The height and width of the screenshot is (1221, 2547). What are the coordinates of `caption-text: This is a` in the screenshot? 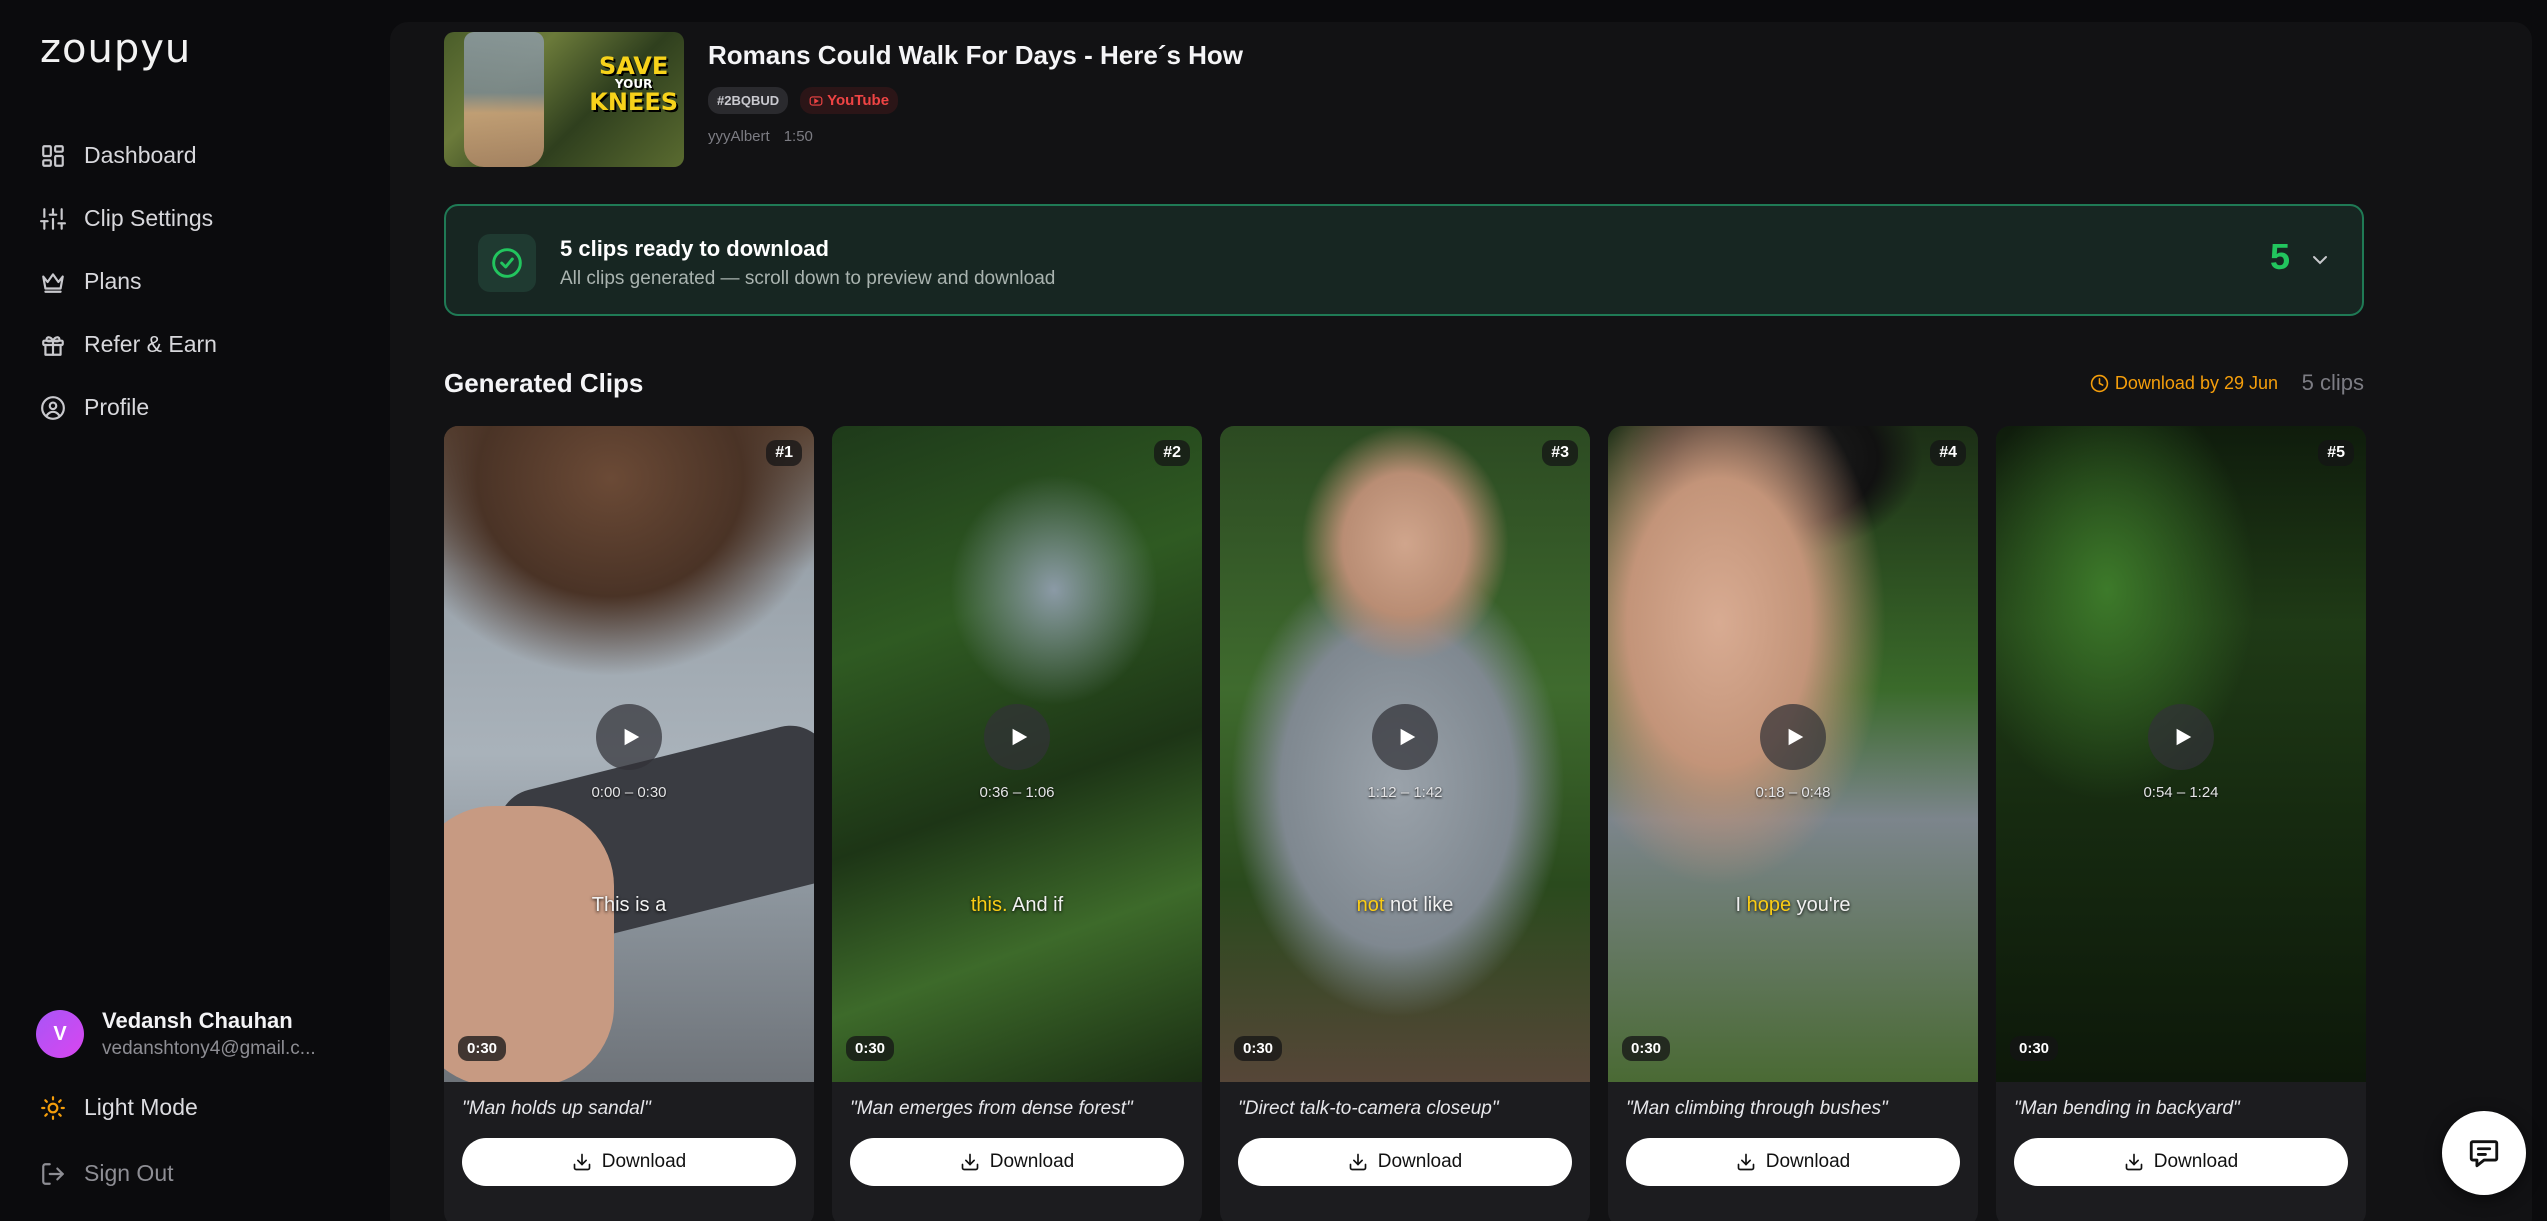 It's located at (629, 905).